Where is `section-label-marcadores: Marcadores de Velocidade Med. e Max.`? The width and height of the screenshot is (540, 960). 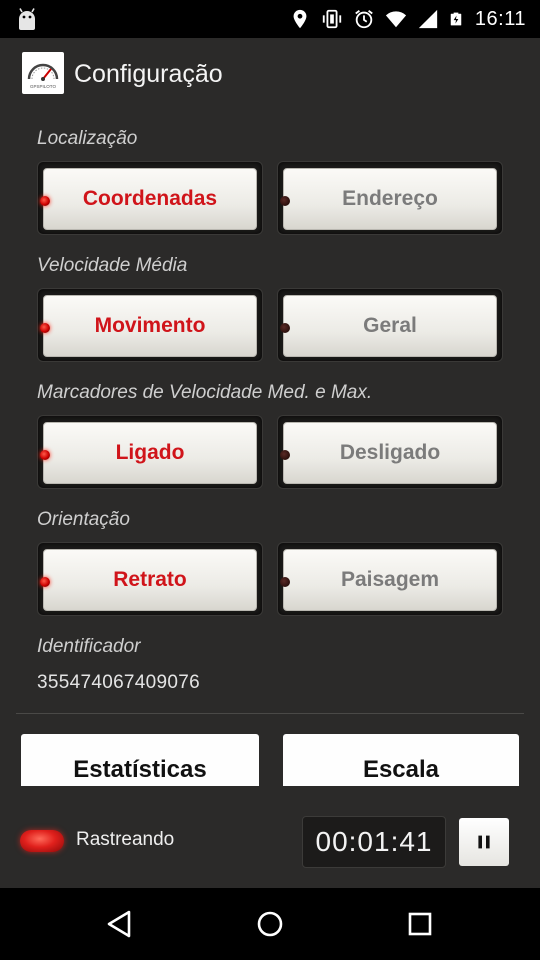
section-label-marcadores: Marcadores de Velocidade Med. e Max. is located at coordinates (205, 392).